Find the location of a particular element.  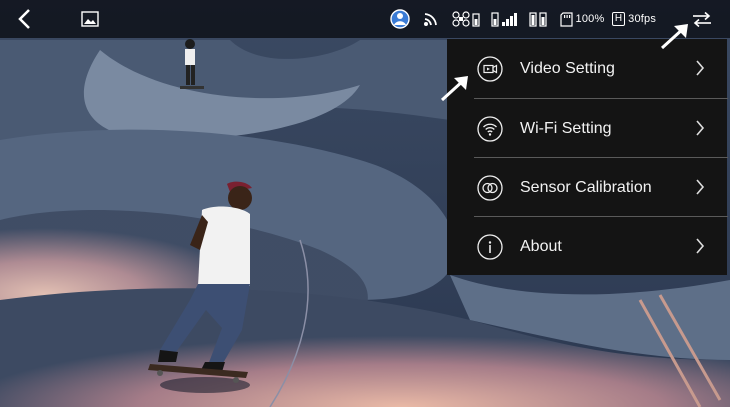

menu-item-wifi-setting: Wi-Fi Setting is located at coordinates (603, 128).